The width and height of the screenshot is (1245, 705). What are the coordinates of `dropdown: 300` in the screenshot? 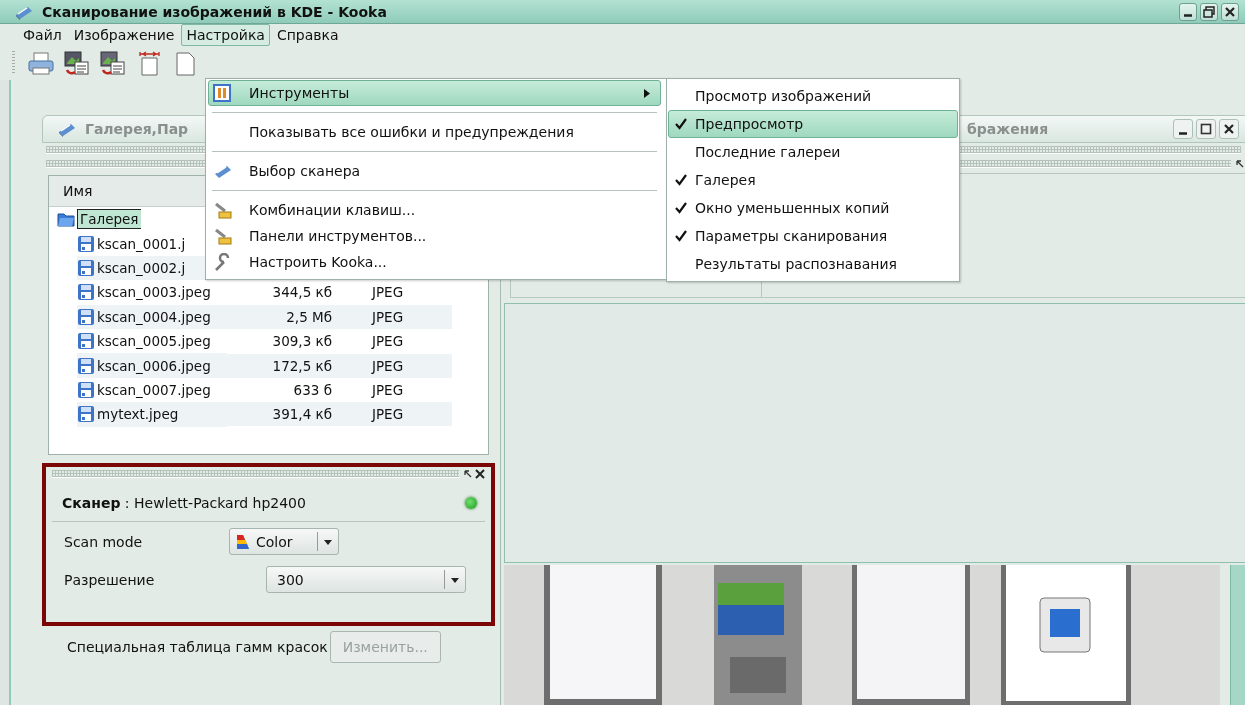 It's located at (366, 579).